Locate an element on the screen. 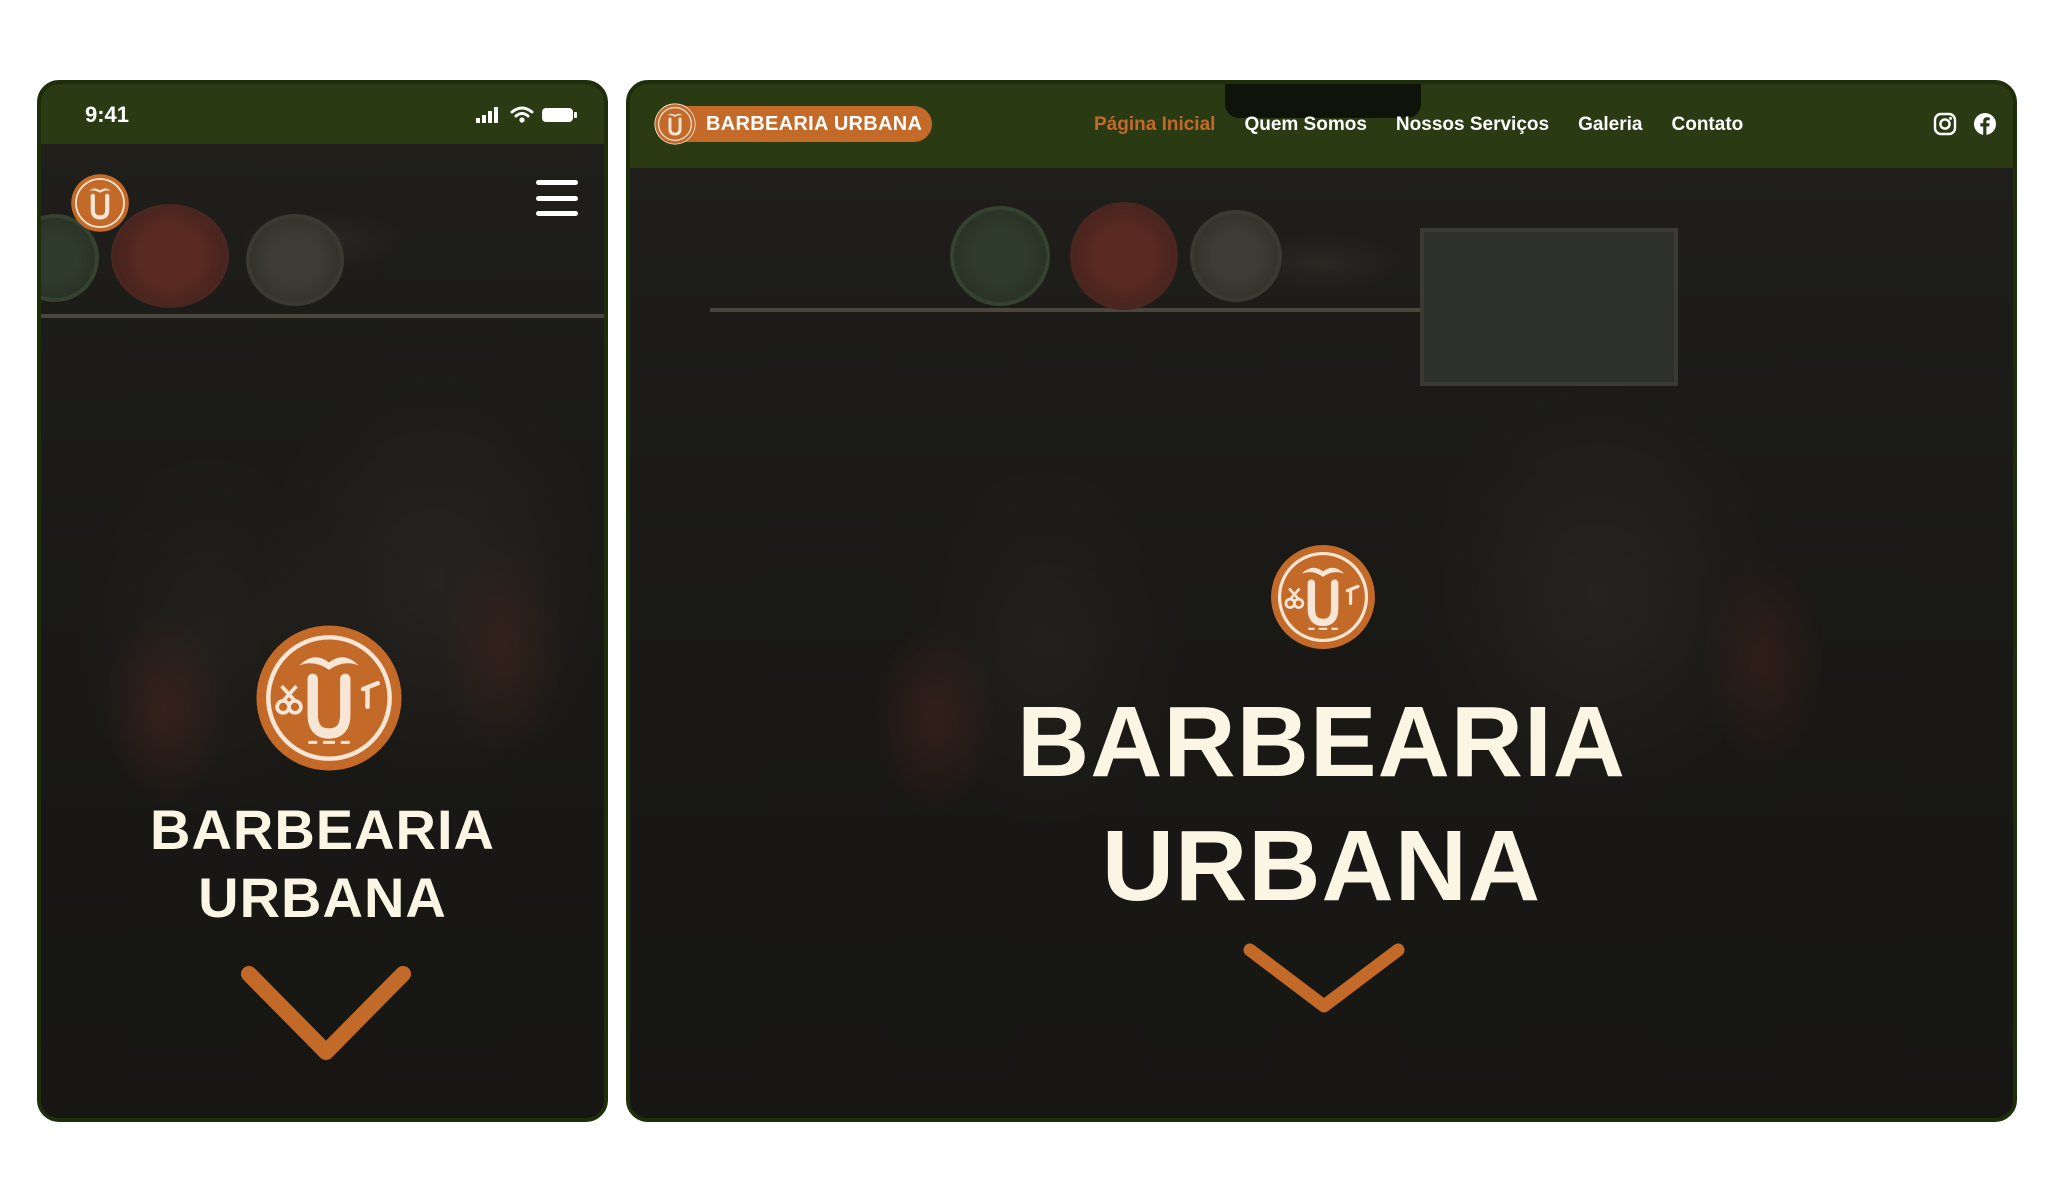 This screenshot has height=1196, width=2050. nav-link-quem-somos: Quem Somos is located at coordinates (1305, 125).